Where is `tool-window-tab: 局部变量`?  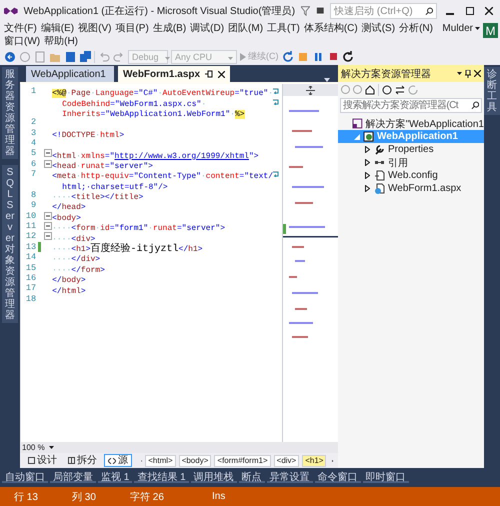
tool-window-tab: 局部变量 is located at coordinates (73, 475).